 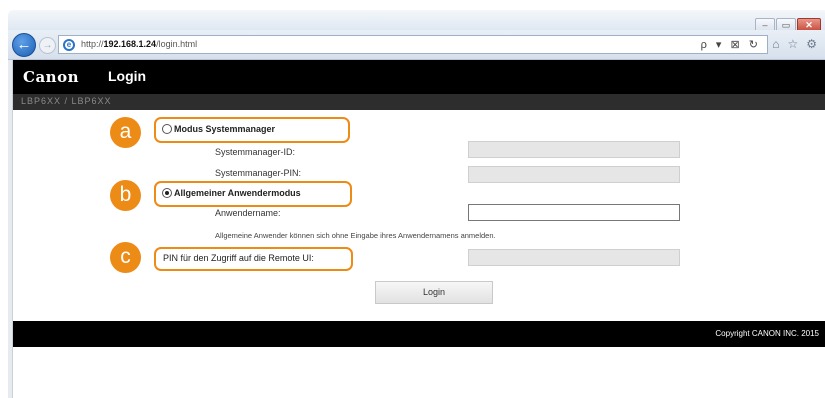 What do you see at coordinates (47, 45) in the screenshot?
I see `forward-arrow-icon: →` at bounding box center [47, 45].